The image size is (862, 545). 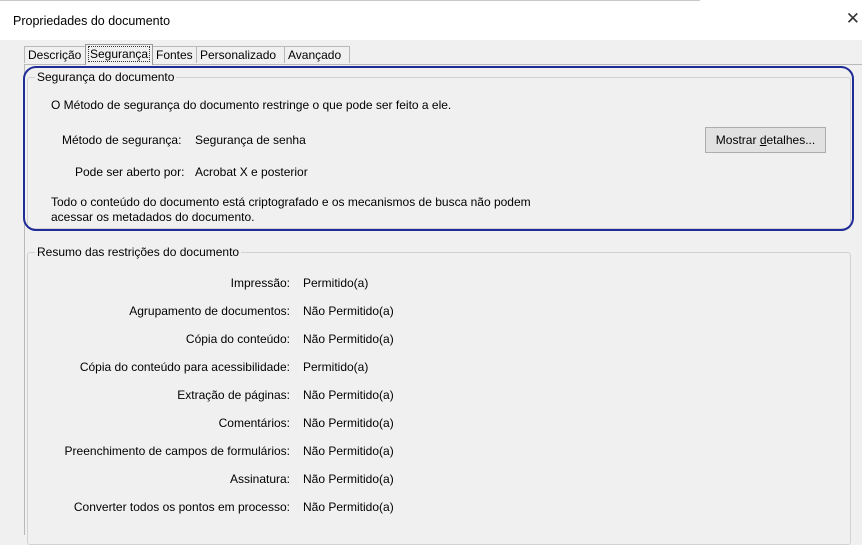 I want to click on tab-avancado: Avançado, so click(x=317, y=54).